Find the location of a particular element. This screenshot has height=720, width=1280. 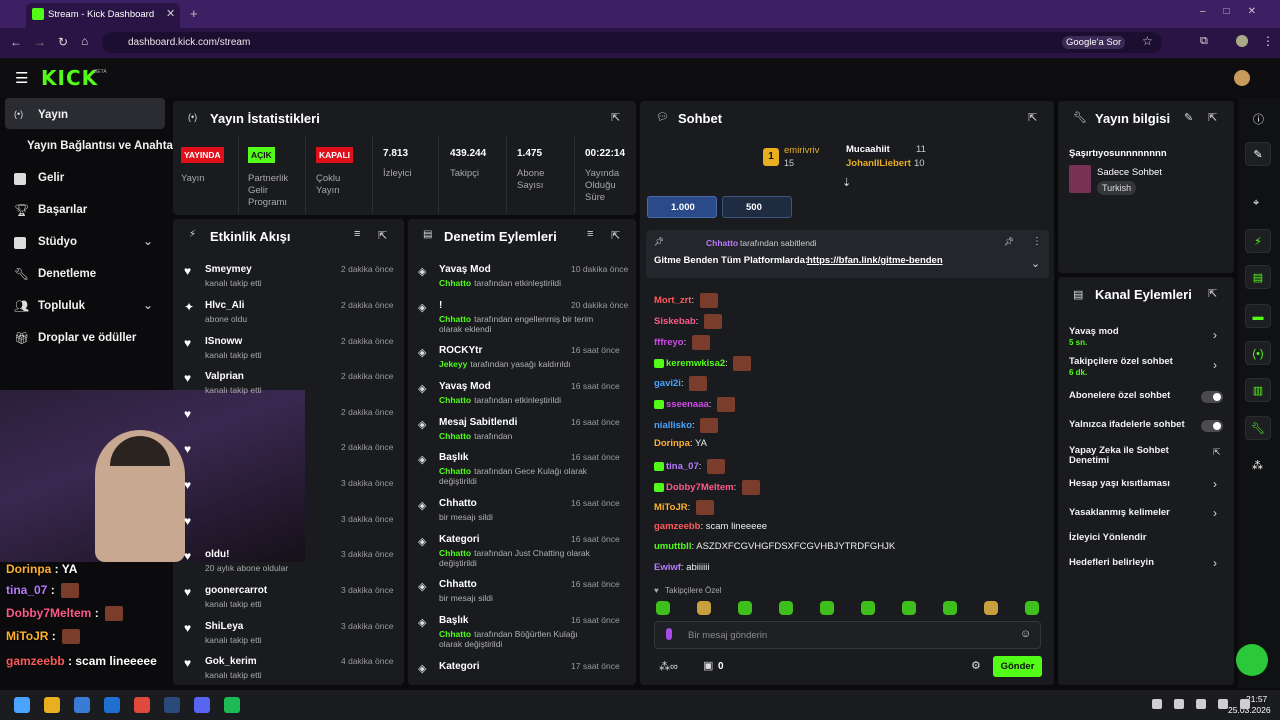

channel-action-label: Yasaklanmış kelimeler is located at coordinates (1134, 513).